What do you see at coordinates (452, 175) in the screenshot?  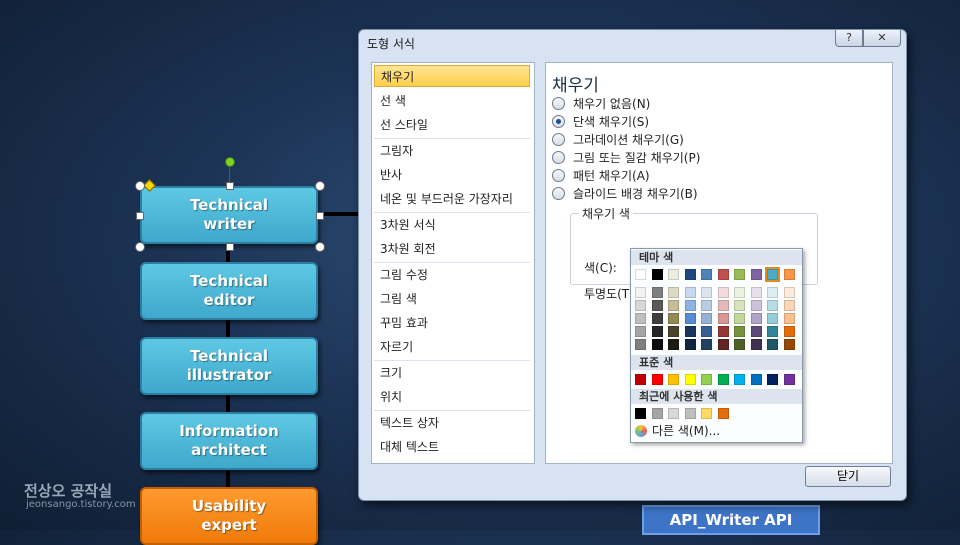 I see `nav-reflection: 반사` at bounding box center [452, 175].